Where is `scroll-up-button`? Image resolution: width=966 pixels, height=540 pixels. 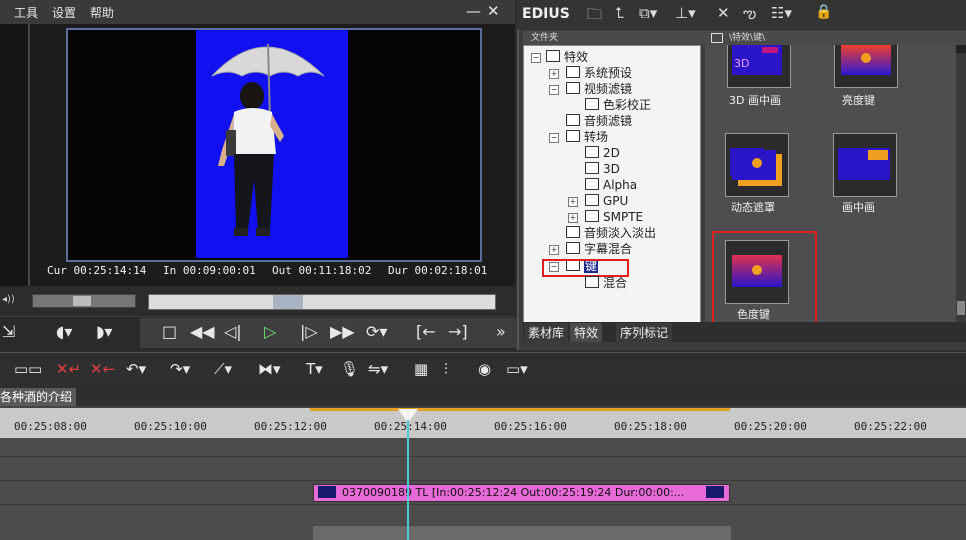 scroll-up-button is located at coordinates (961, 49).